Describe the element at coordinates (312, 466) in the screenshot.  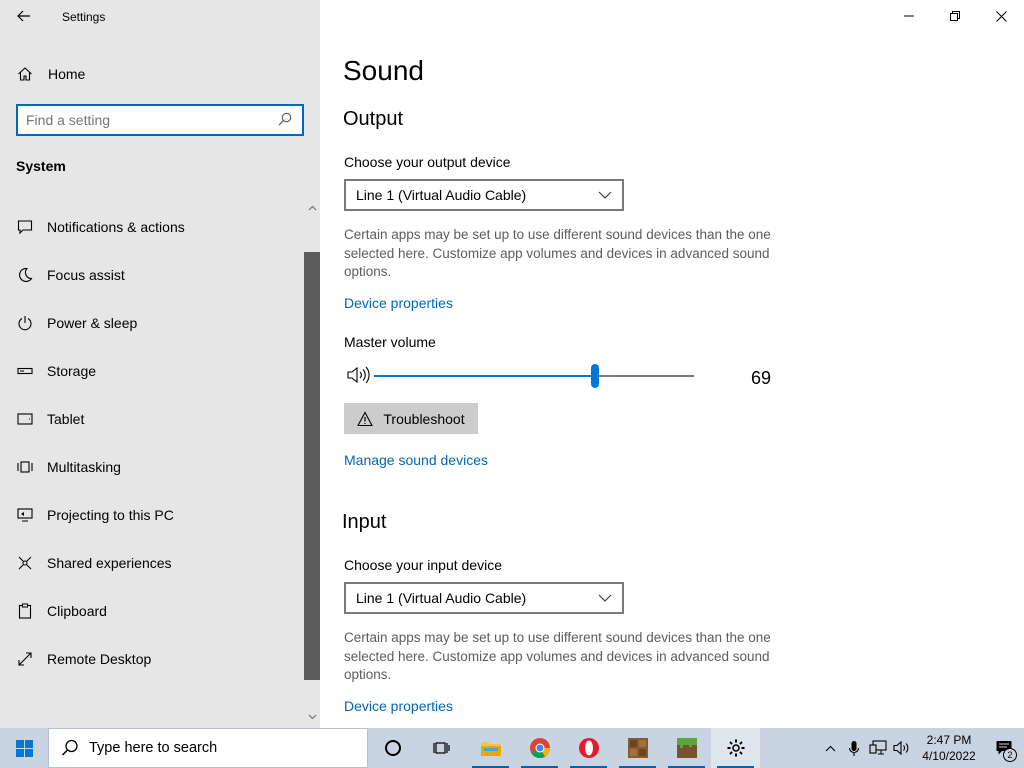
I see `scrollbar-thumb` at that location.